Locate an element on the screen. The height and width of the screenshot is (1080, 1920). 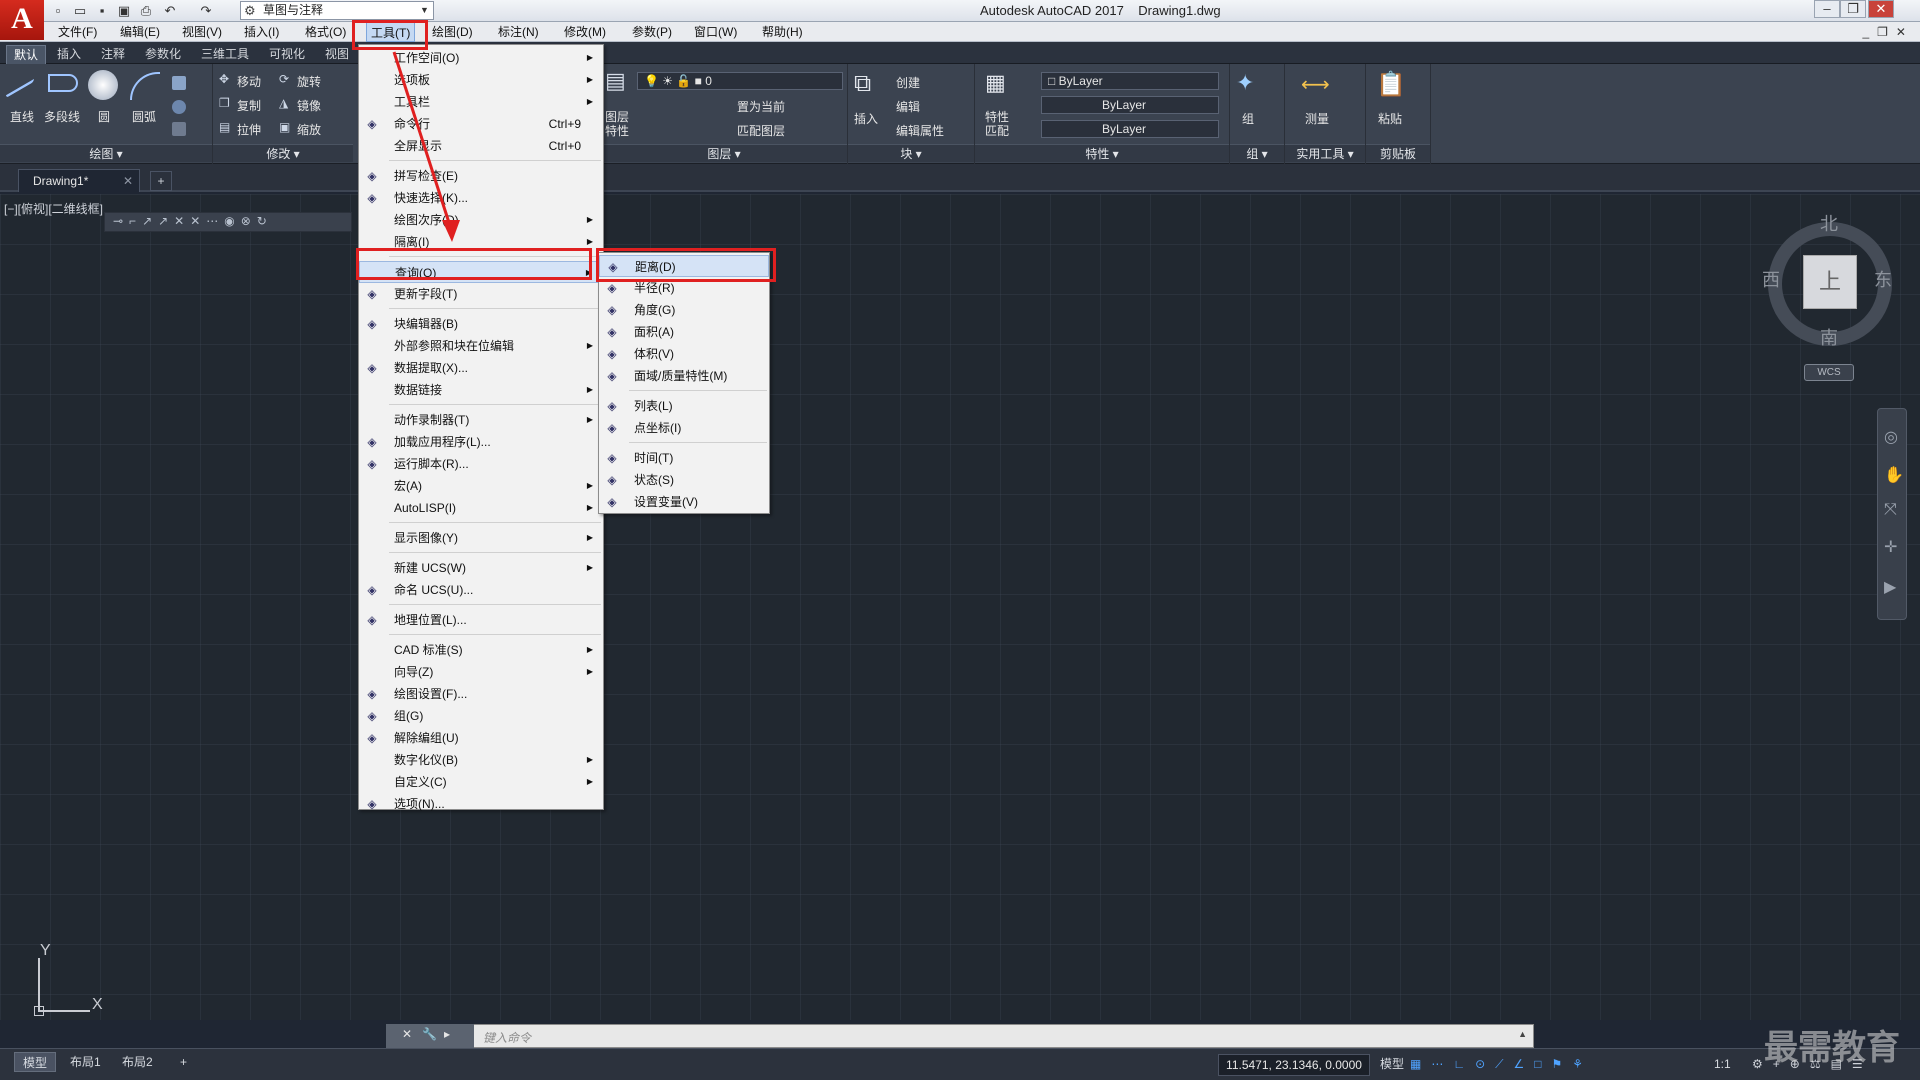
close-button: ✕ is located at coordinates (1881, 9).